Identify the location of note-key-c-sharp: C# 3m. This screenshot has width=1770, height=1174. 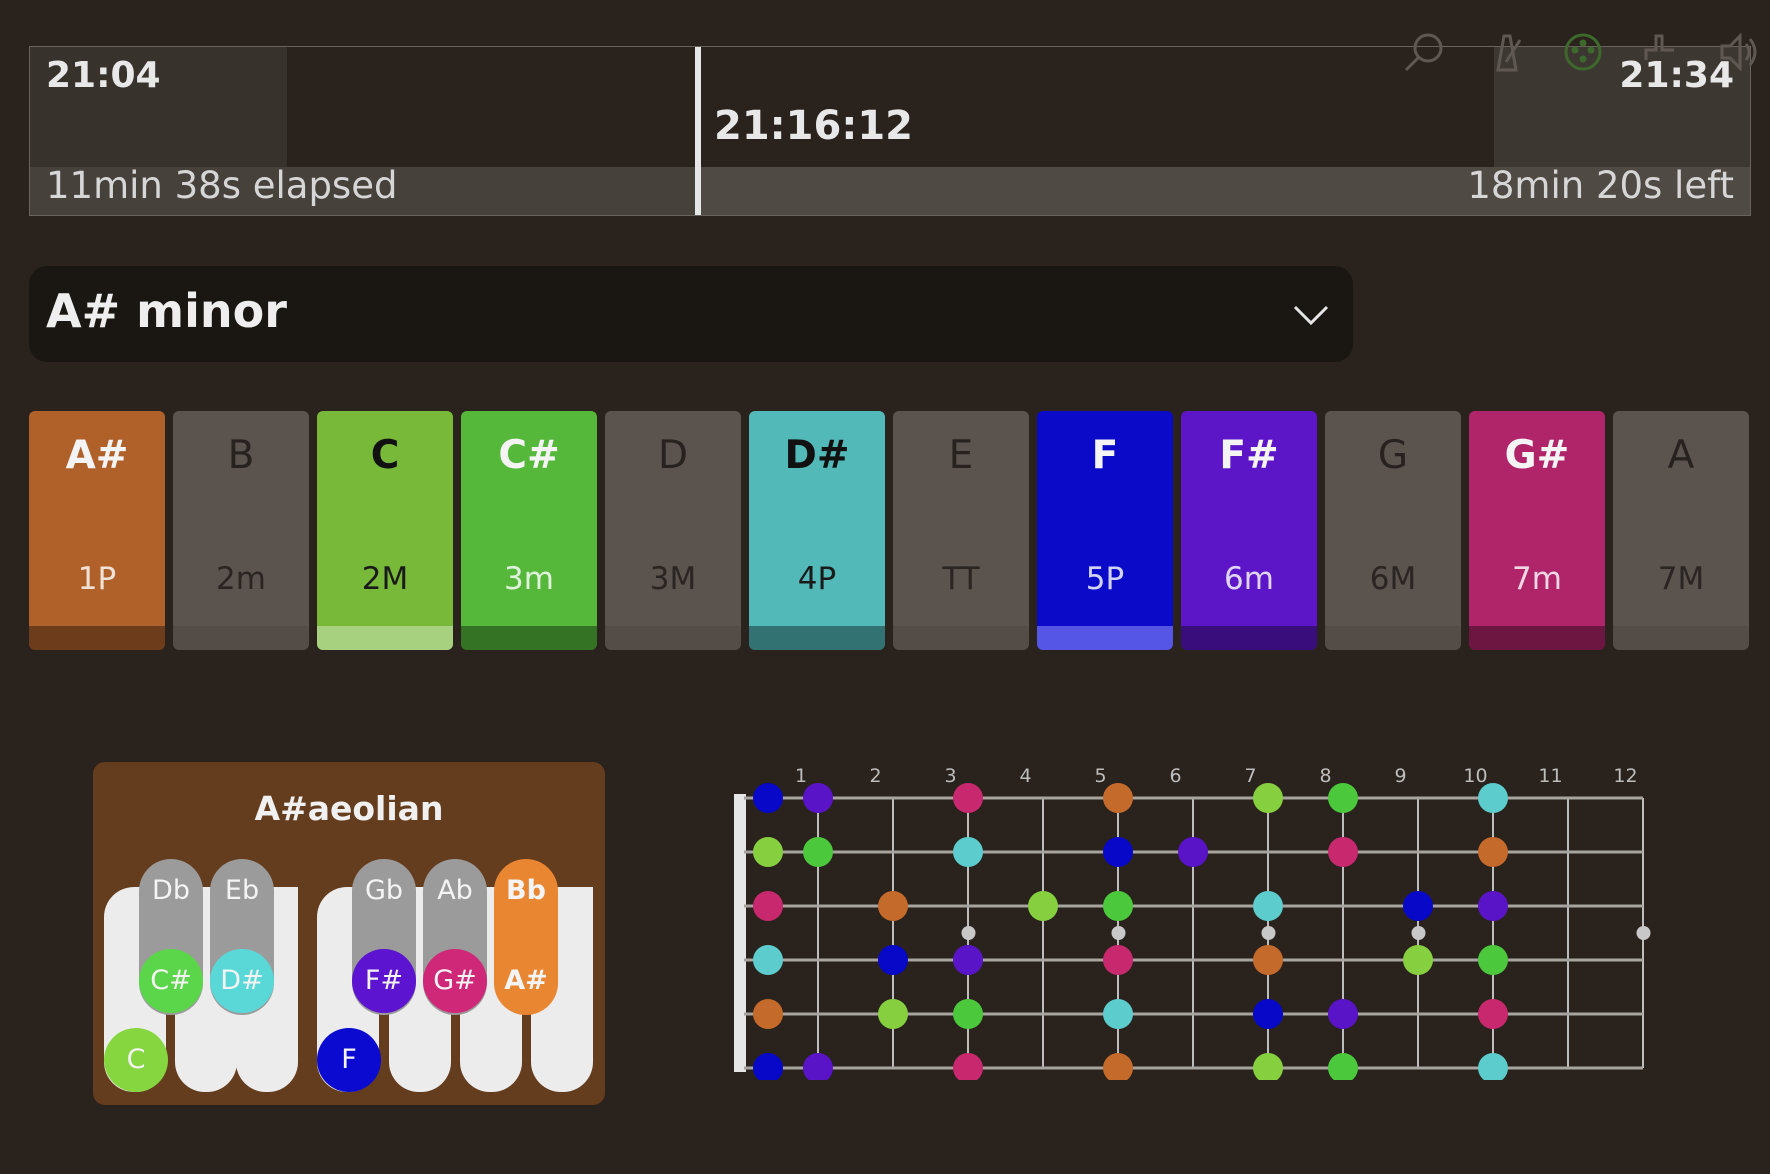
(529, 530).